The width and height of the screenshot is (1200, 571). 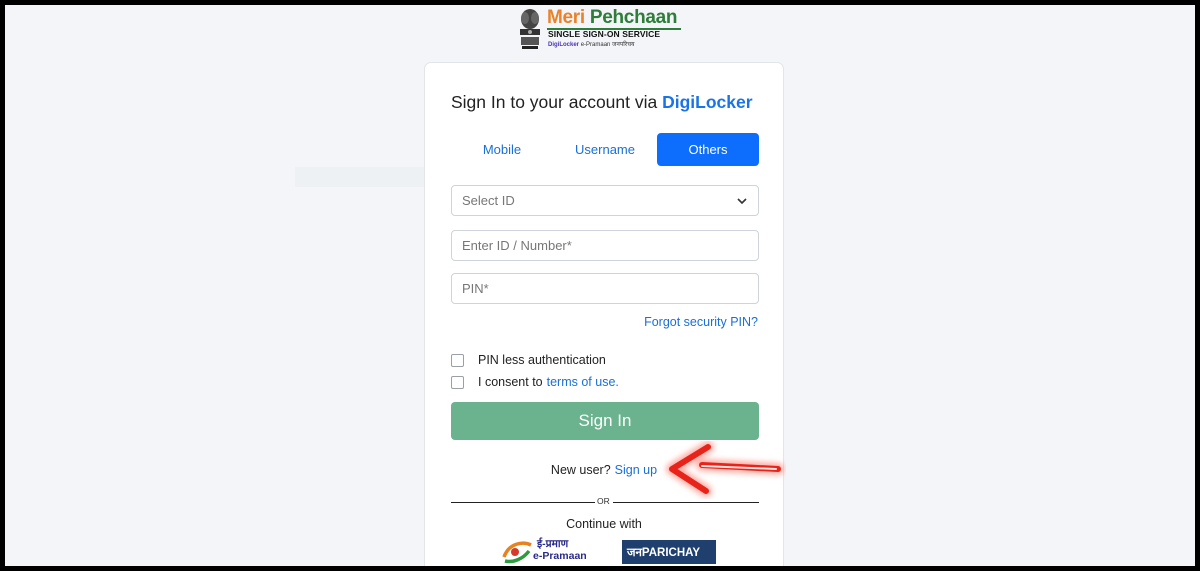 What do you see at coordinates (605, 421) in the screenshot?
I see `signin-button: Sign In` at bounding box center [605, 421].